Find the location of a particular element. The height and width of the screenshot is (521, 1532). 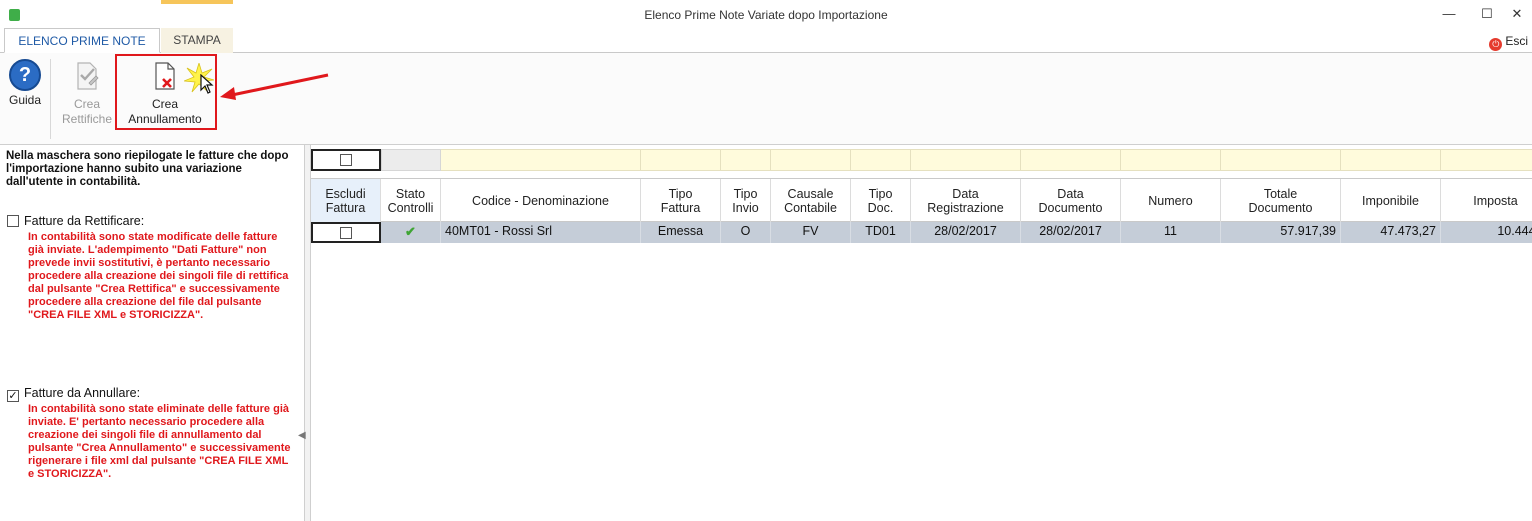

col-totale-label-2: Documento is located at coordinates (1280, 207).